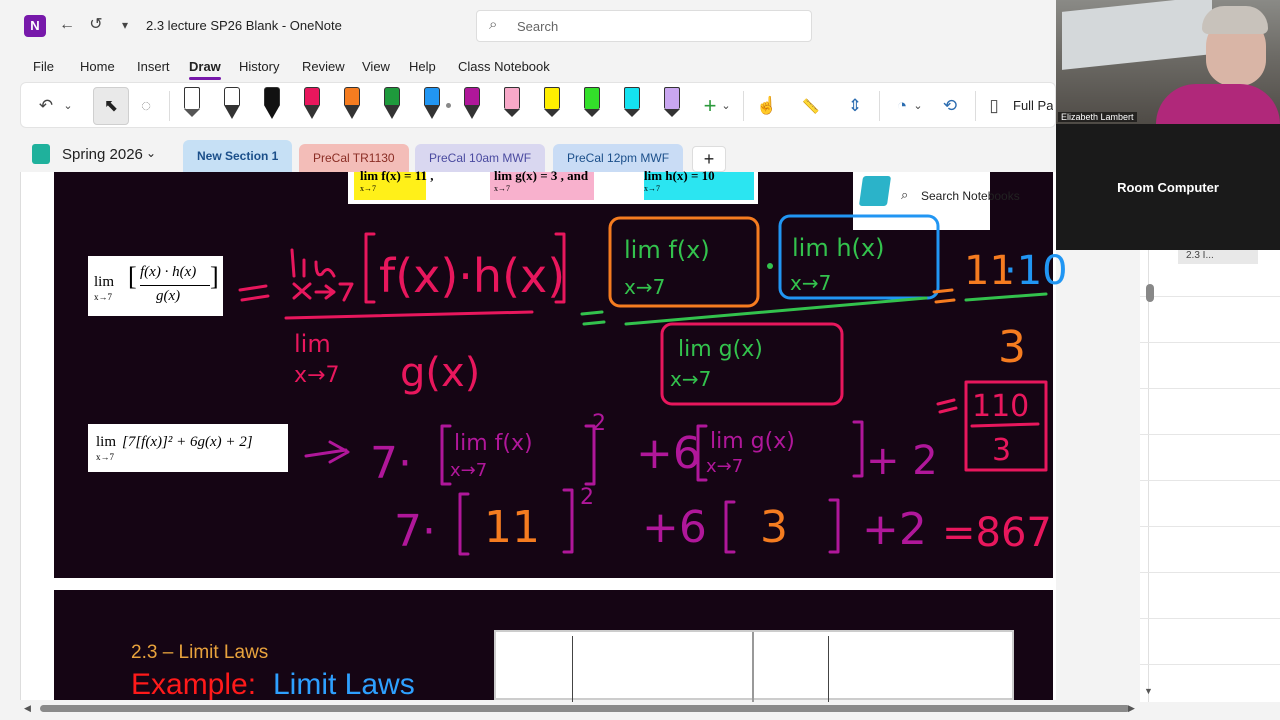 The image size is (1280, 720). I want to click on touch-draw-icon: ☝, so click(767, 106).